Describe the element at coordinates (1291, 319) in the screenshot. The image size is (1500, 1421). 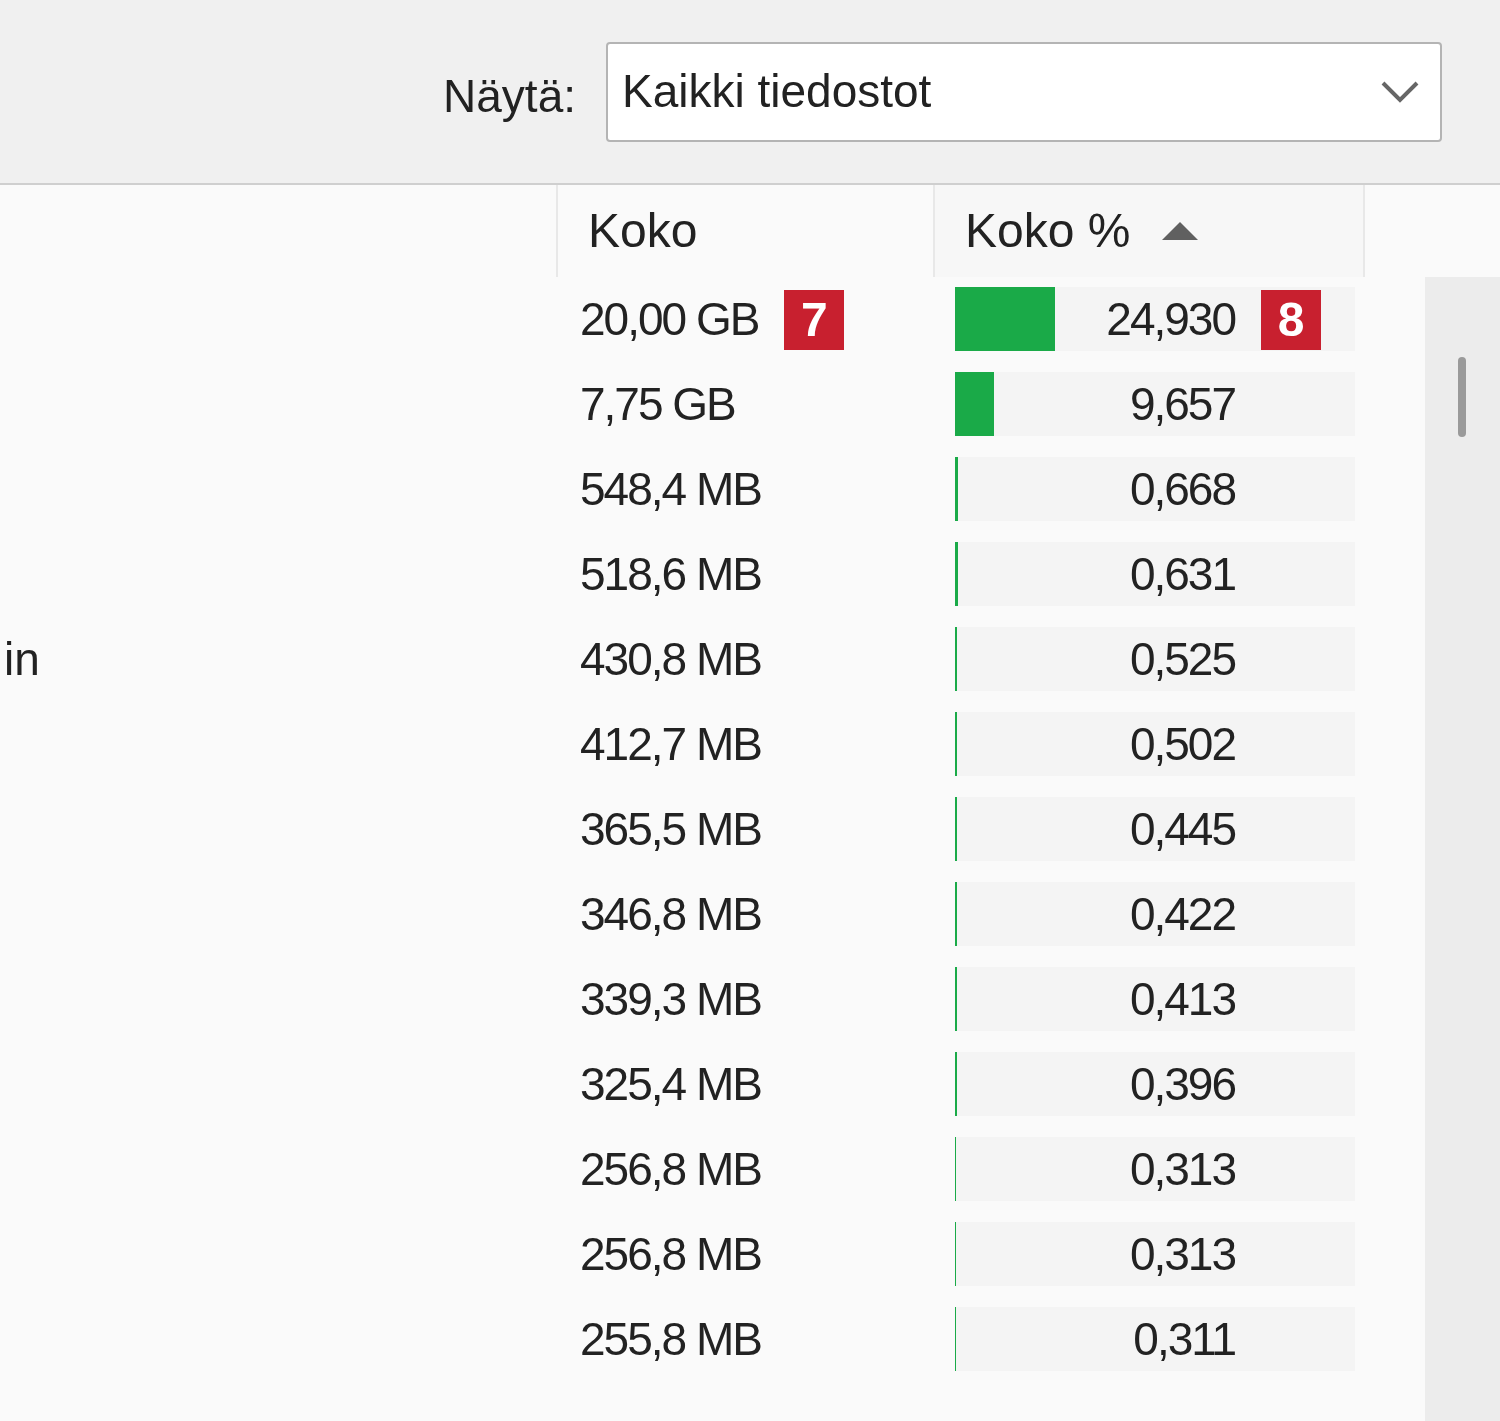
I see `callout-badge: 8` at that location.